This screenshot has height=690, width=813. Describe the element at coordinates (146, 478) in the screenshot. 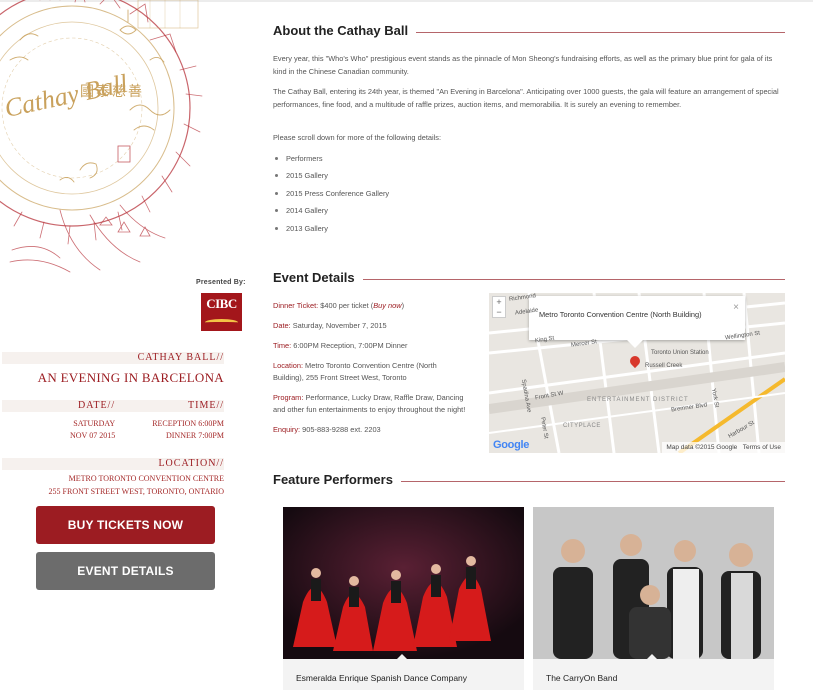

I see `venue-text: METRO TORONTO CONVENTION CENTRE` at that location.